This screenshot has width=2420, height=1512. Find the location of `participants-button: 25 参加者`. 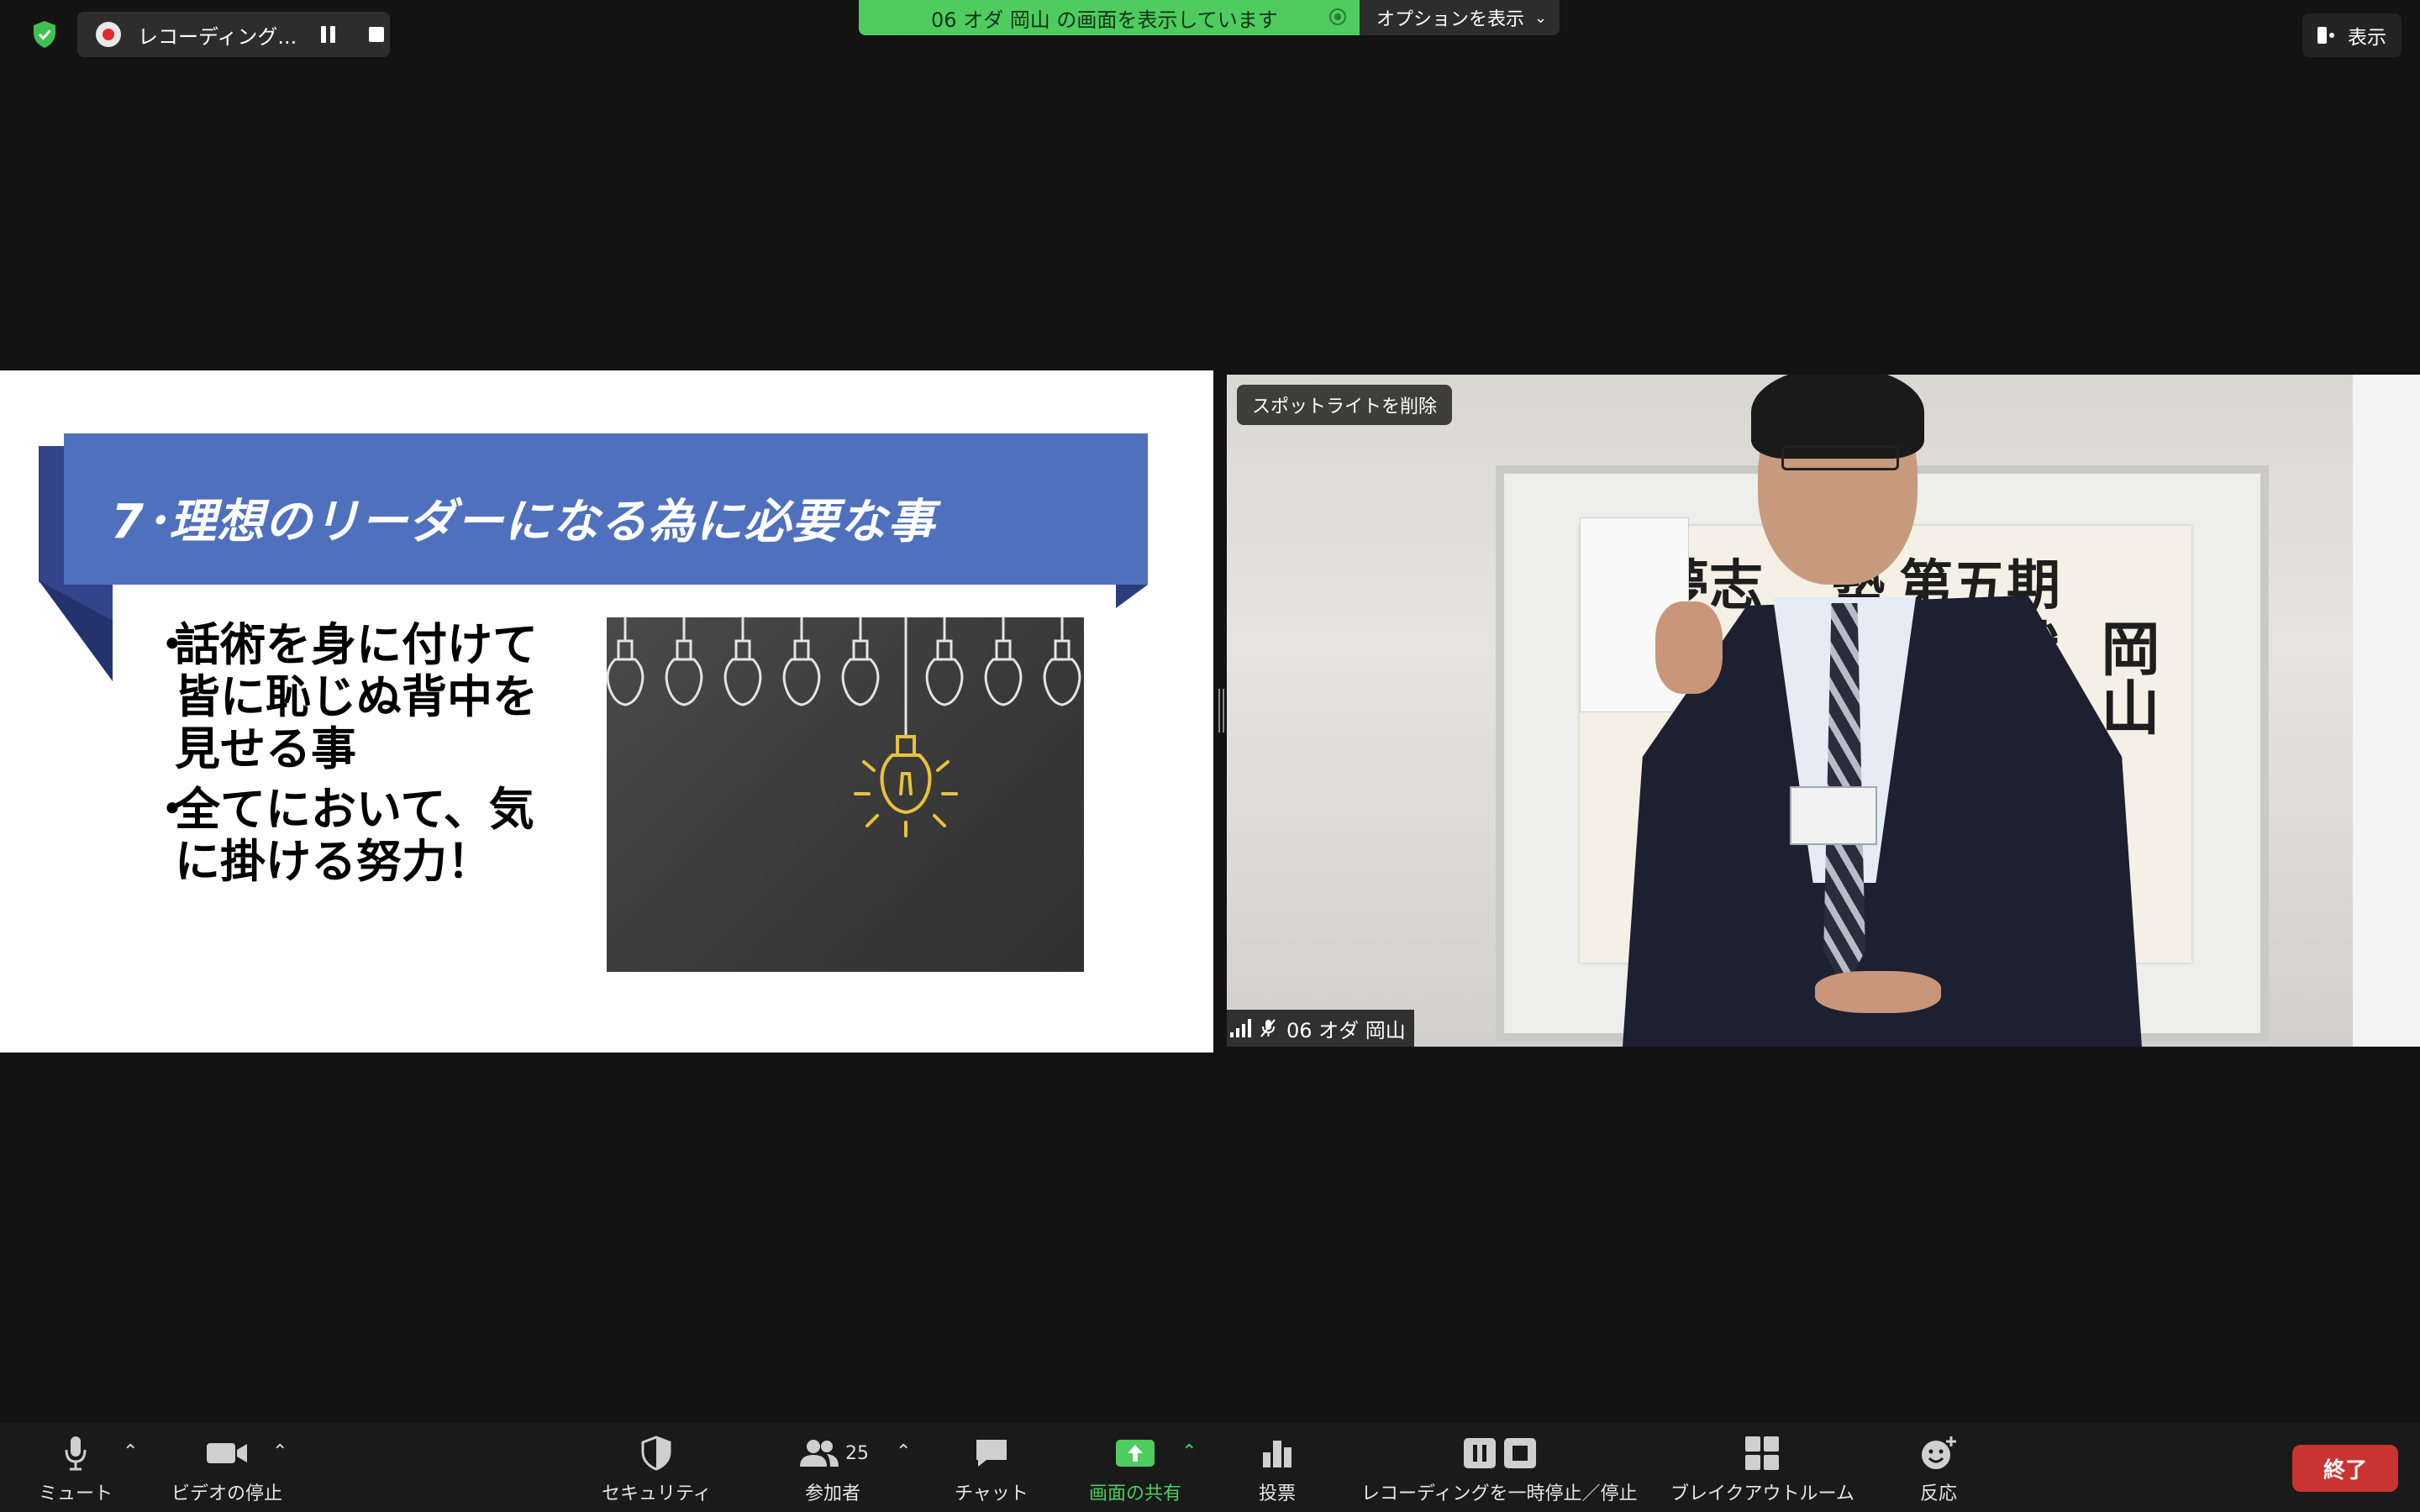

participants-button: 25 参加者 is located at coordinates (833, 1469).